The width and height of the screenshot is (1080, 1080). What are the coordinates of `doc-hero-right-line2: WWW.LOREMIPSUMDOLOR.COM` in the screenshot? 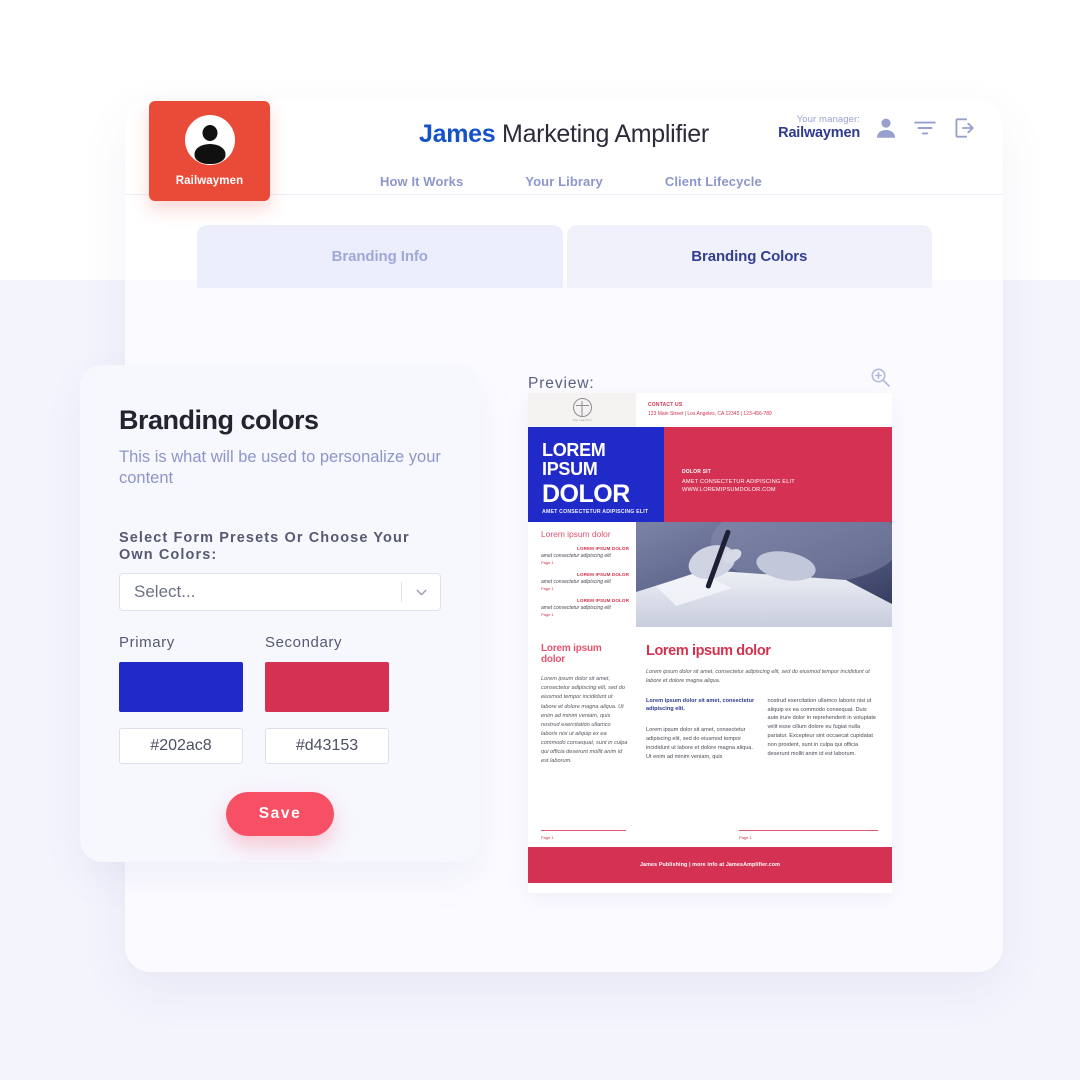 It's located at (729, 490).